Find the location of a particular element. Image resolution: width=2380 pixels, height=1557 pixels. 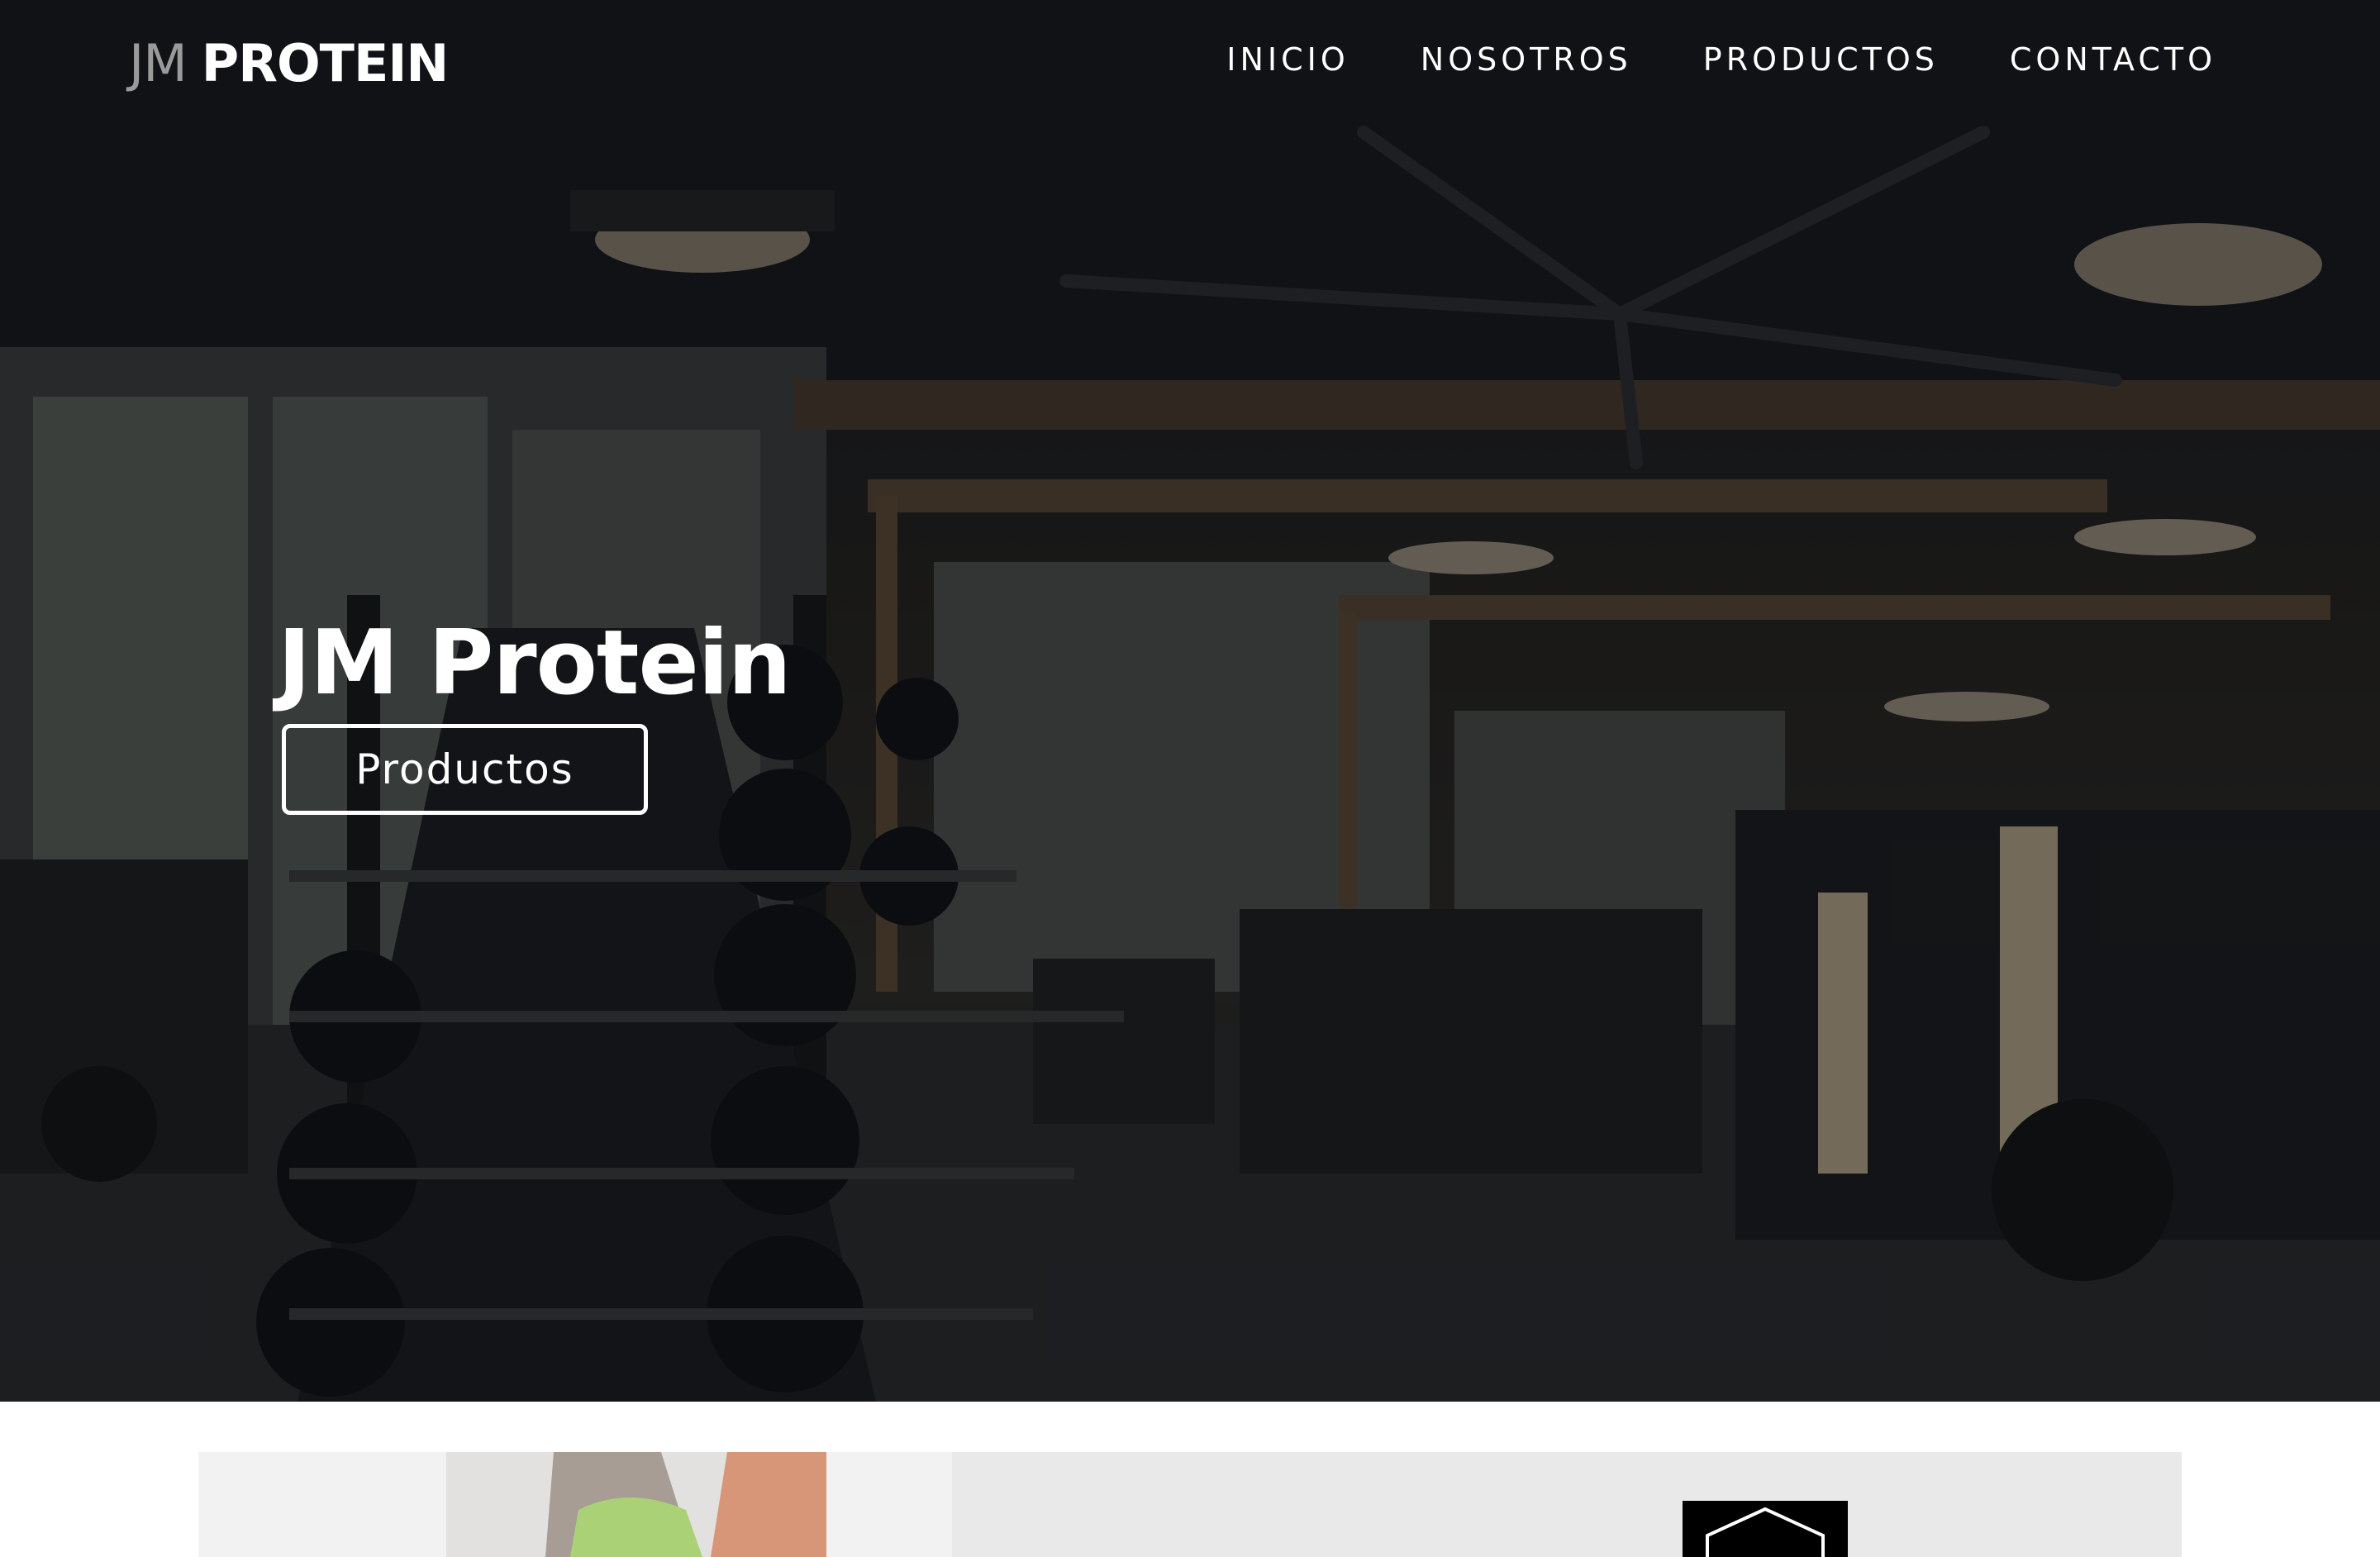

feature-icon-box is located at coordinates (1765, 1529).